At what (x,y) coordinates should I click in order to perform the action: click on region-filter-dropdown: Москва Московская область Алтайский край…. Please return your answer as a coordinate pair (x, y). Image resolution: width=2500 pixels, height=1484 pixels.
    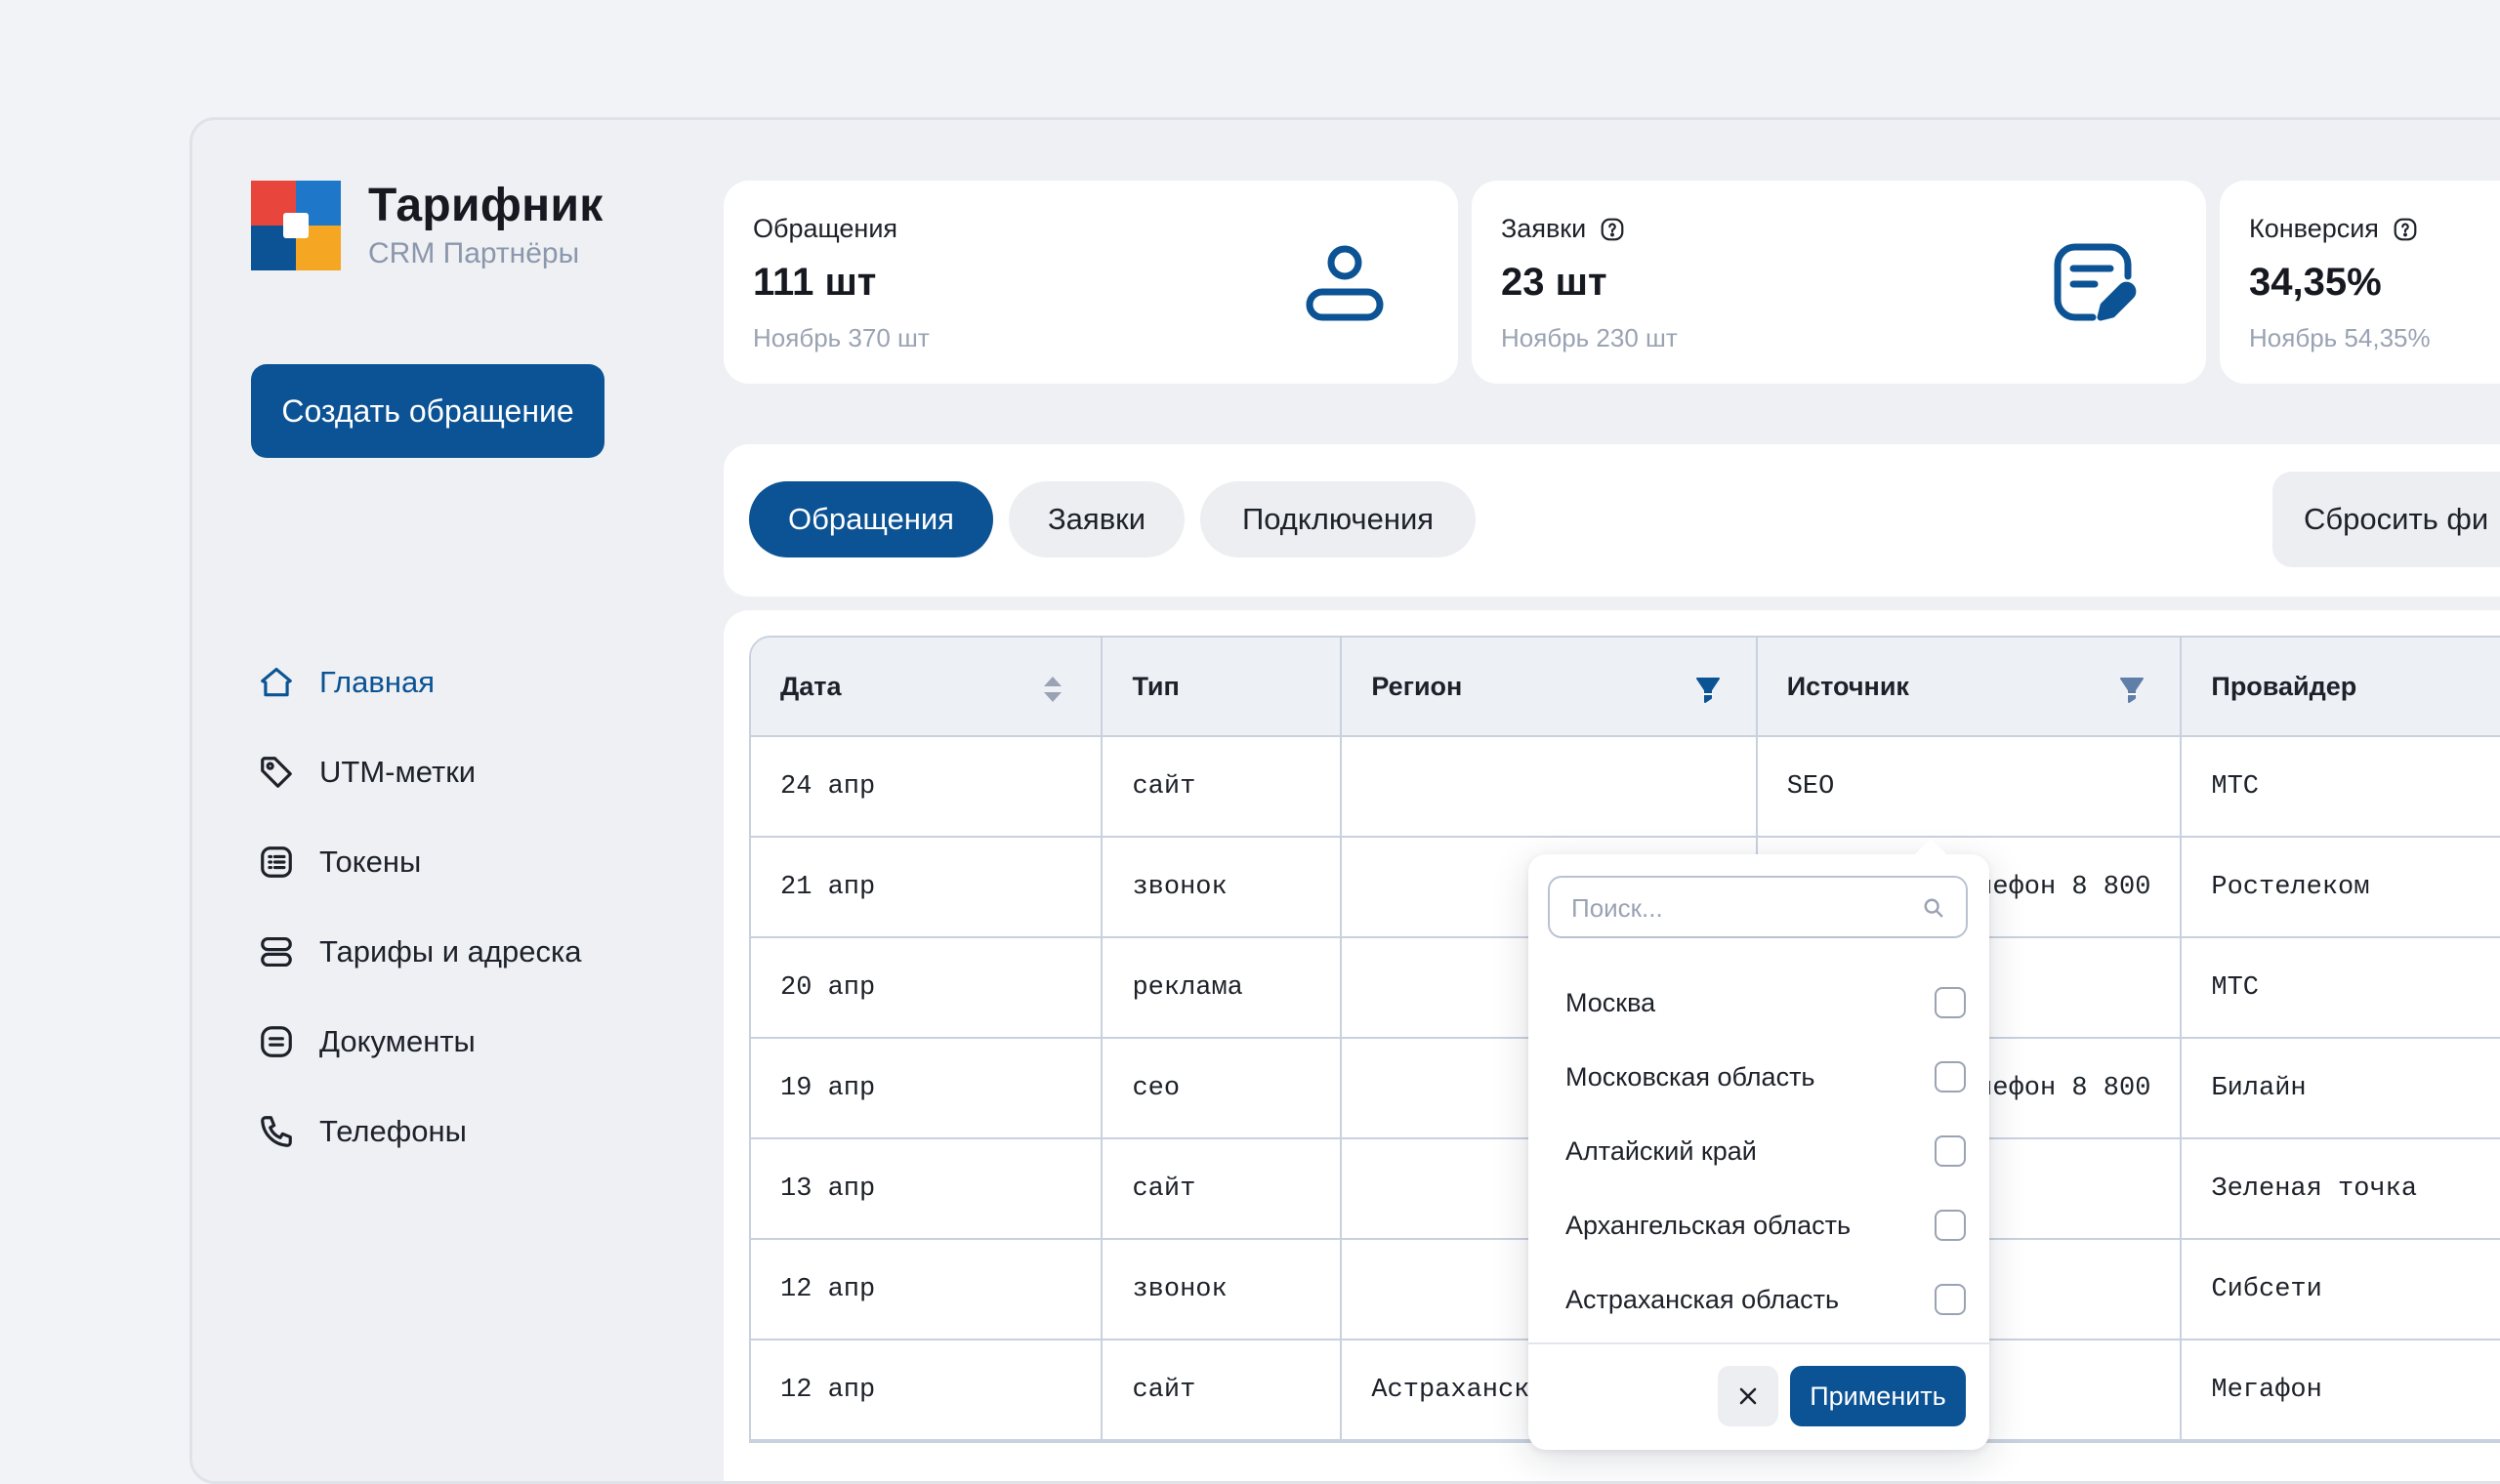
    Looking at the image, I should click on (1758, 1145).